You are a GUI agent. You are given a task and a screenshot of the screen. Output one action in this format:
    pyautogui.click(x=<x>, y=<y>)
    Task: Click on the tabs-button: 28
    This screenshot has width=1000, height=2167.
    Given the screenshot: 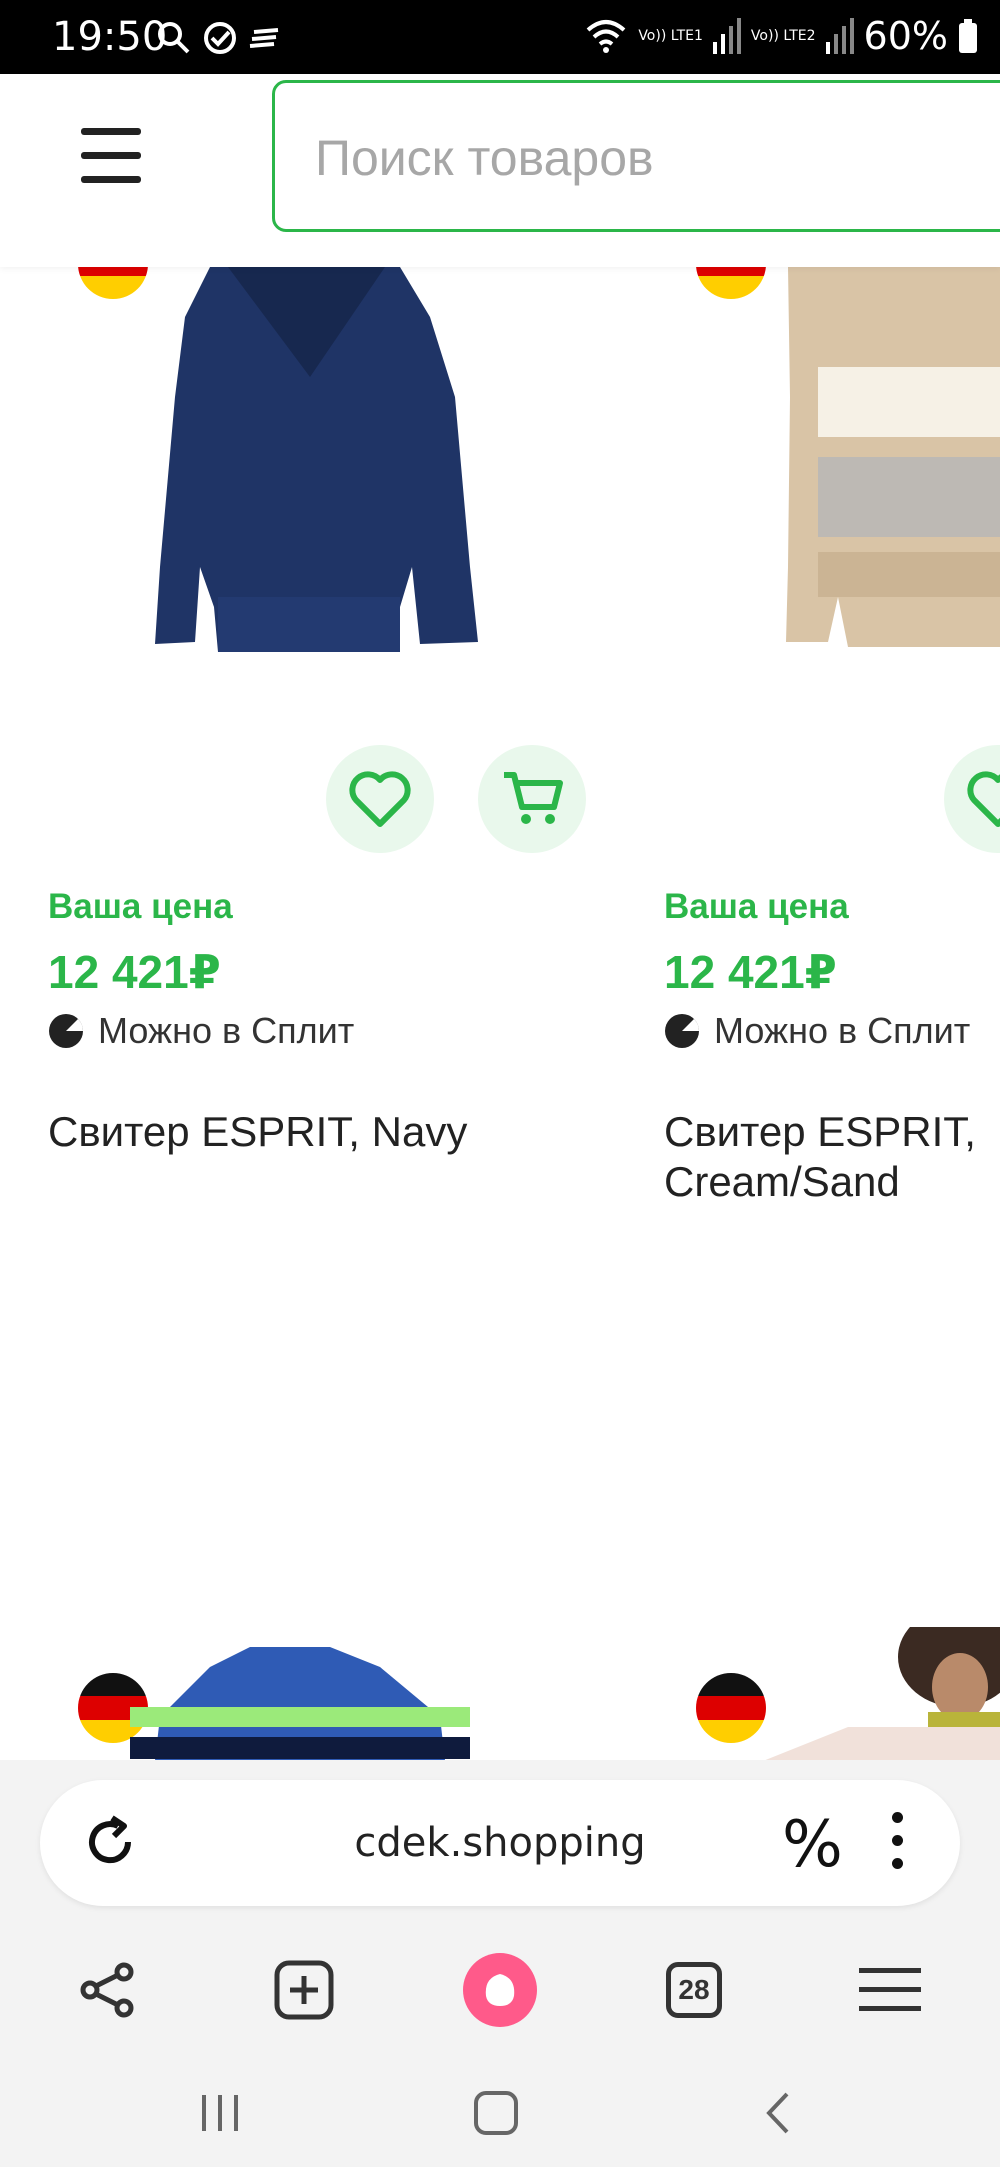 What is the action you would take?
    pyautogui.click(x=694, y=1990)
    